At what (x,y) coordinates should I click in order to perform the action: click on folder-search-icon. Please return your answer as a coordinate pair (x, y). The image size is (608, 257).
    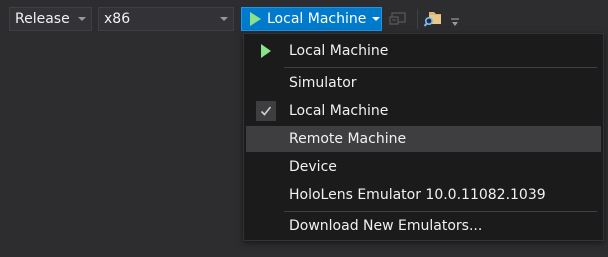
    Looking at the image, I should click on (432, 19).